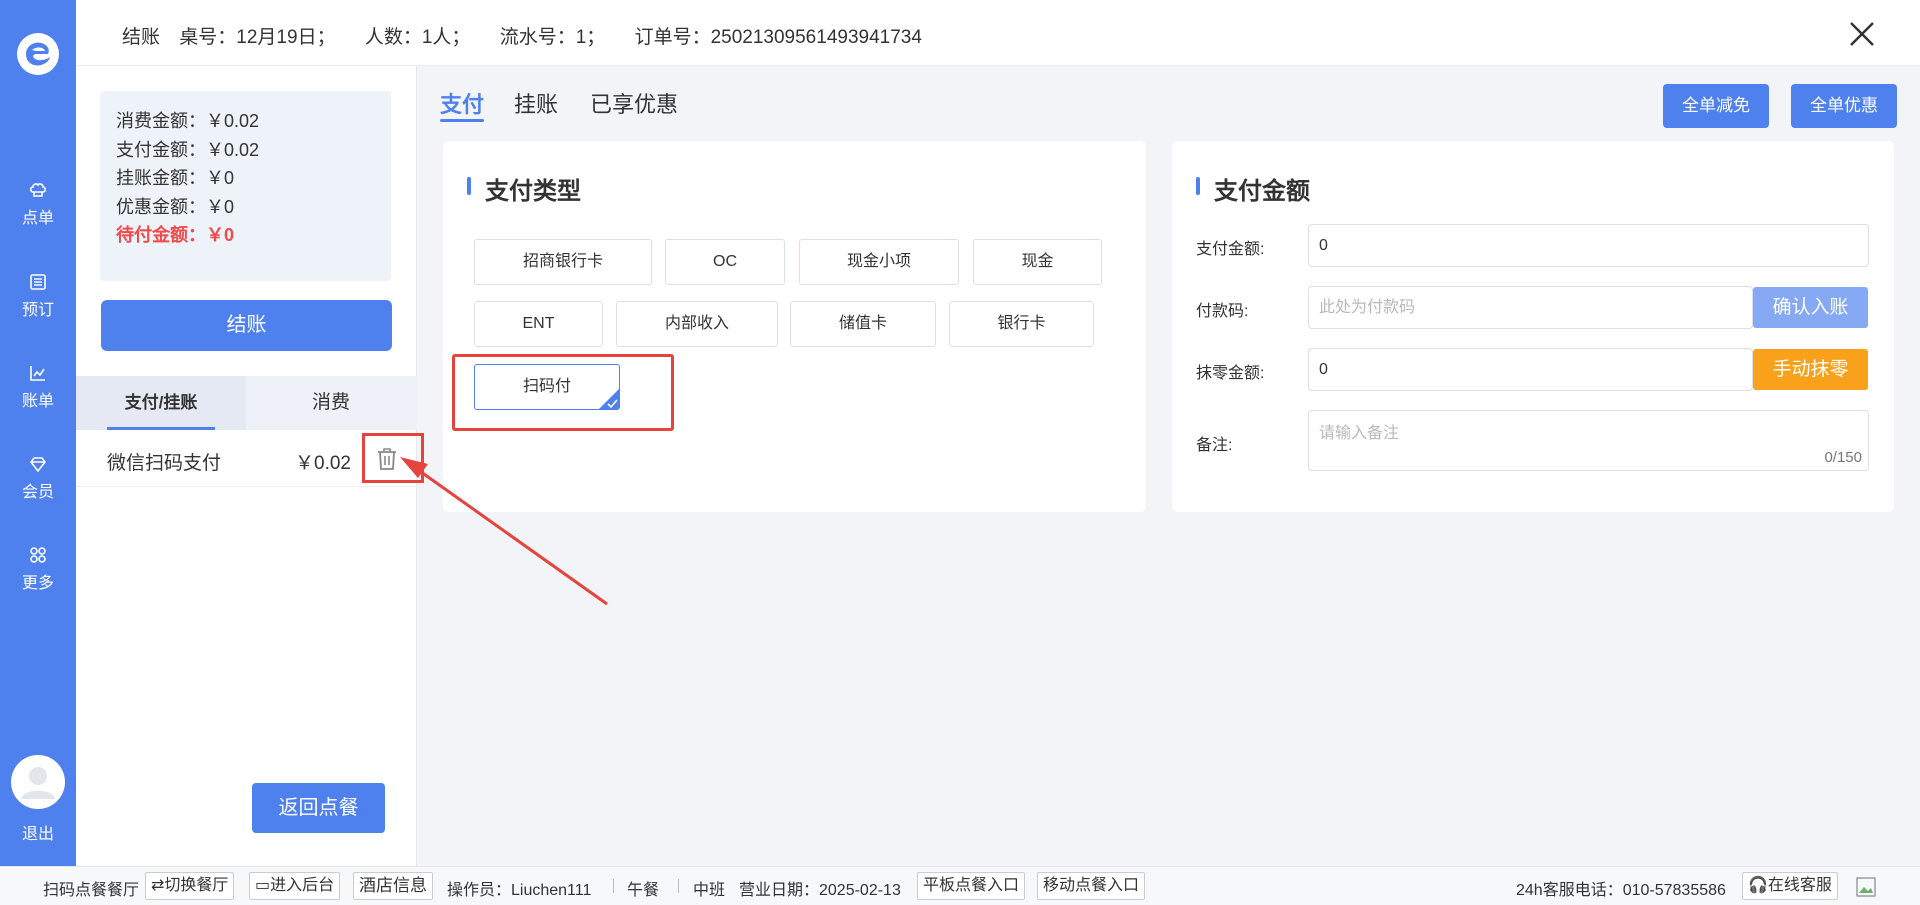 The width and height of the screenshot is (1920, 905). I want to click on nav-item-label: 更多, so click(37, 583).